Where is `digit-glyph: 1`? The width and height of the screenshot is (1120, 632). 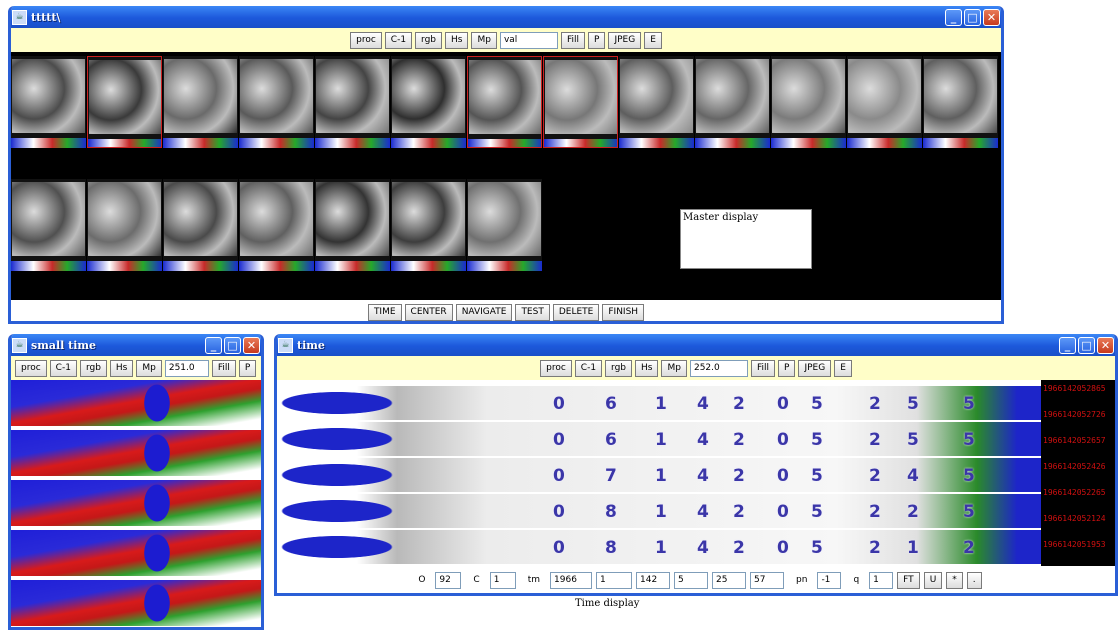
digit-glyph: 1 is located at coordinates (661, 404).